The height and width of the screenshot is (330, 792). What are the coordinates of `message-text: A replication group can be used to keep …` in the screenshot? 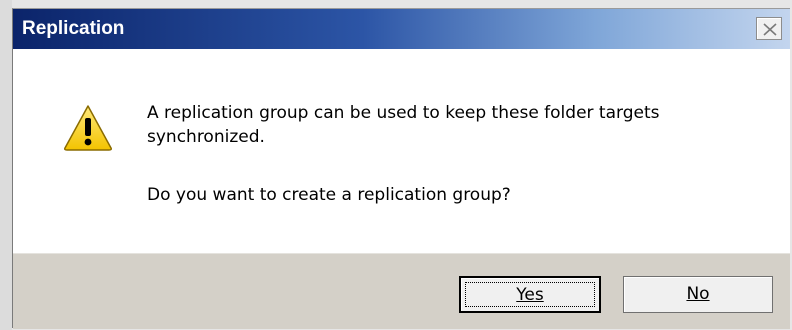 It's located at (403, 125).